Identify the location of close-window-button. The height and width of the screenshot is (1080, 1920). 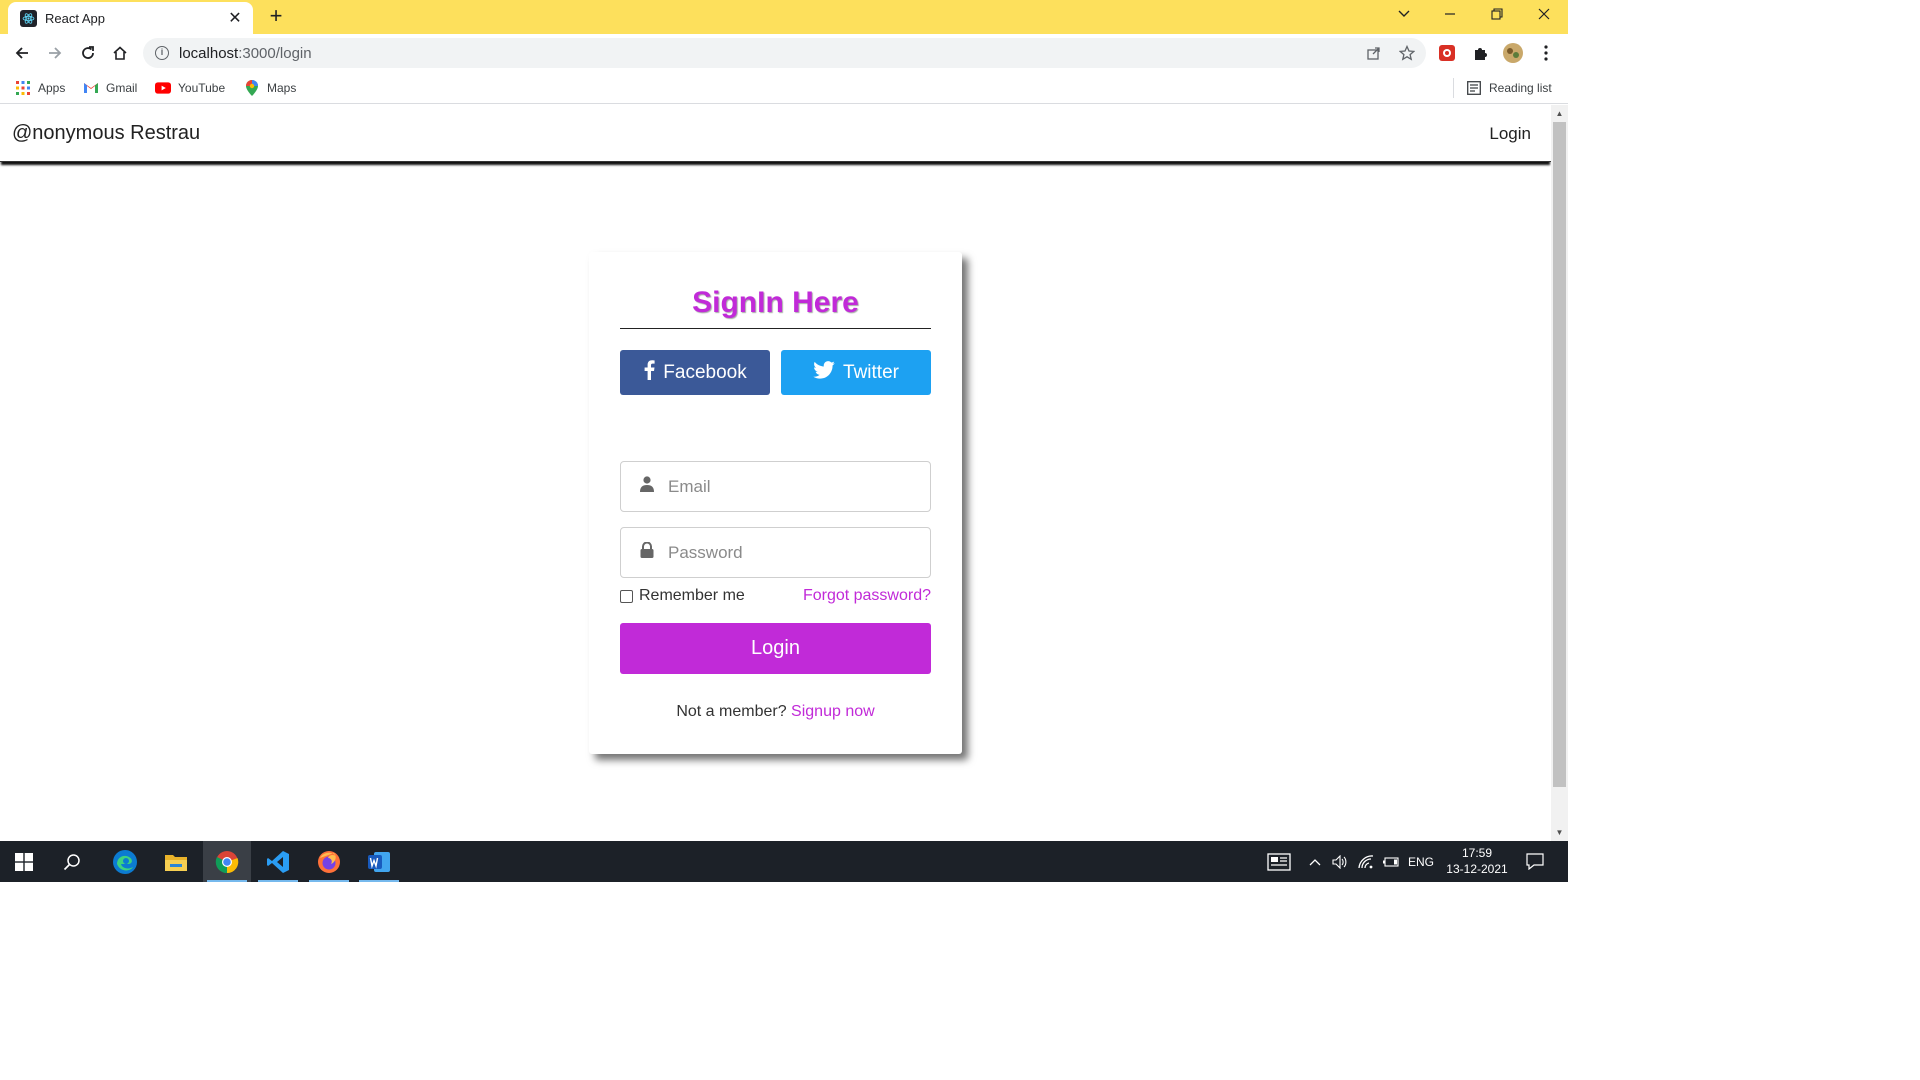
(1544, 16).